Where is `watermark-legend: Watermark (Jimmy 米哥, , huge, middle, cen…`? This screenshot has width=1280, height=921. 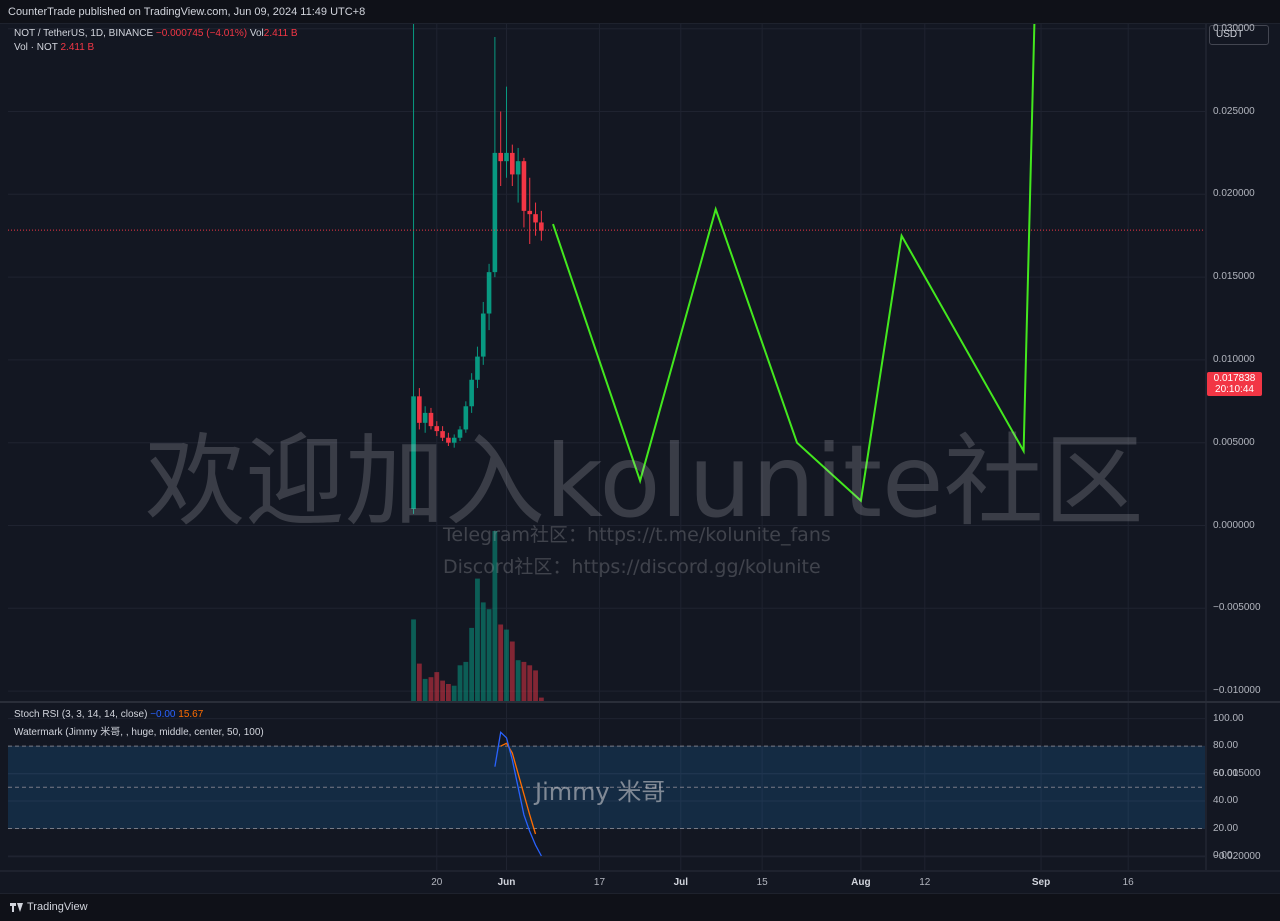 watermark-legend: Watermark (Jimmy 米哥, , huge, middle, cen… is located at coordinates (139, 730).